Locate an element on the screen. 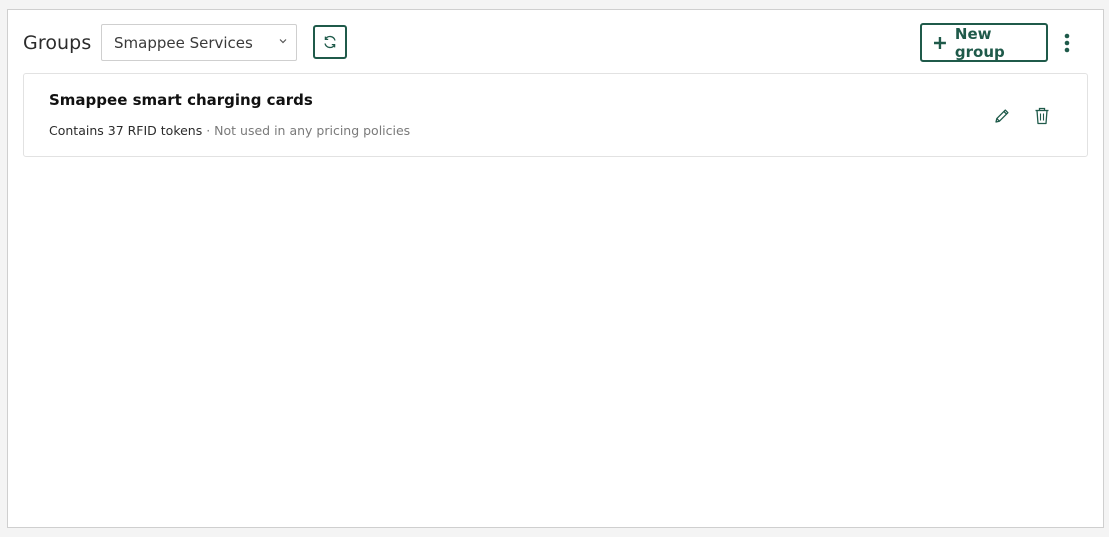 This screenshot has height=537, width=1109. new-group-label: New group is located at coordinates (979, 42).